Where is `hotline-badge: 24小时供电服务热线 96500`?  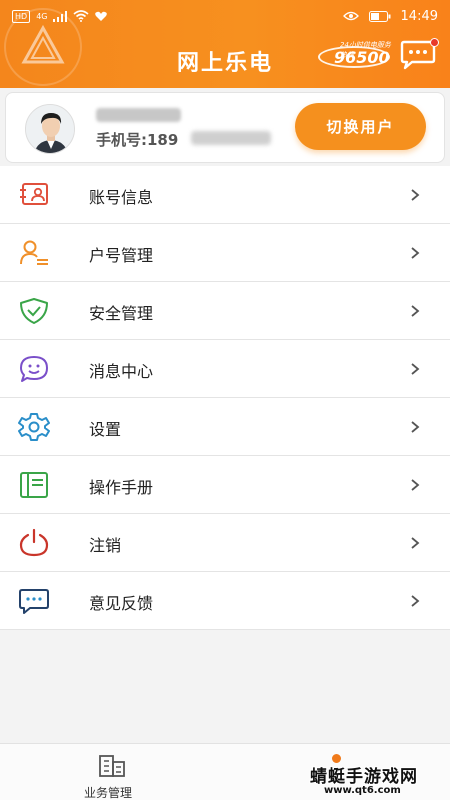
hotline-badge: 24小时供电服务热线 96500 is located at coordinates (355, 54).